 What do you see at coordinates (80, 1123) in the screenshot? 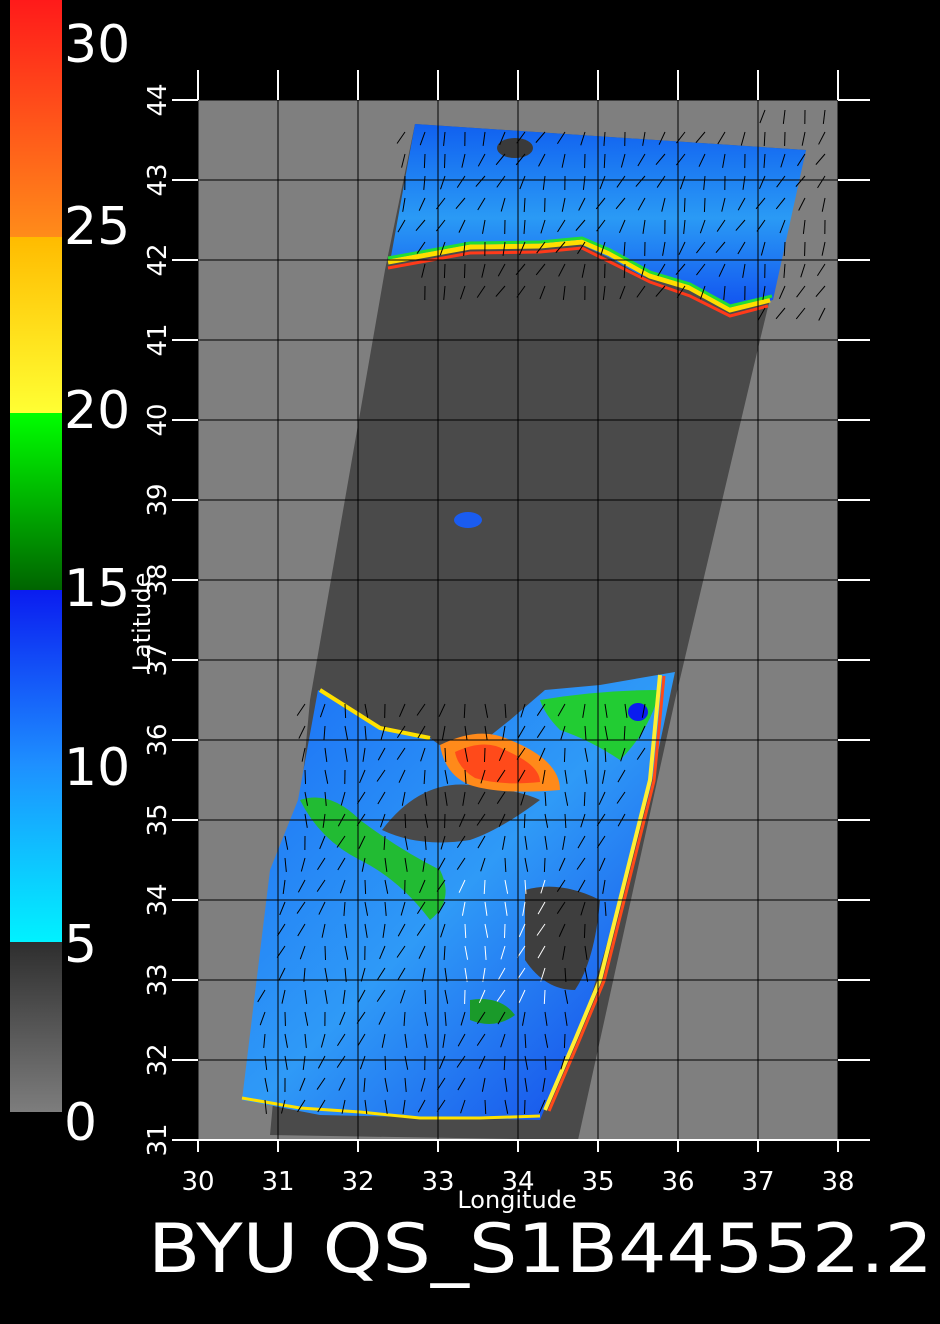
I see `colorbar-tick-0: 0` at bounding box center [80, 1123].